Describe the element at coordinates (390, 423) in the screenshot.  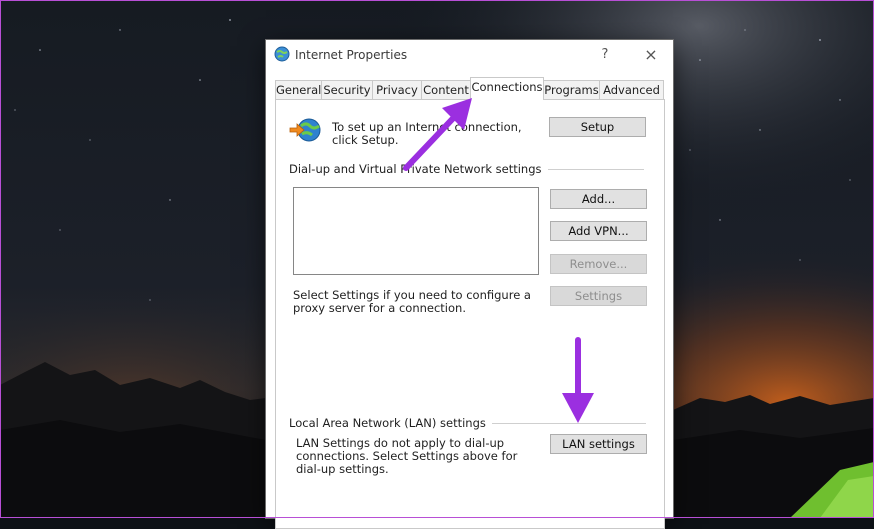
I see `lan-group-title: Local Area Network (LAN) settings` at that location.